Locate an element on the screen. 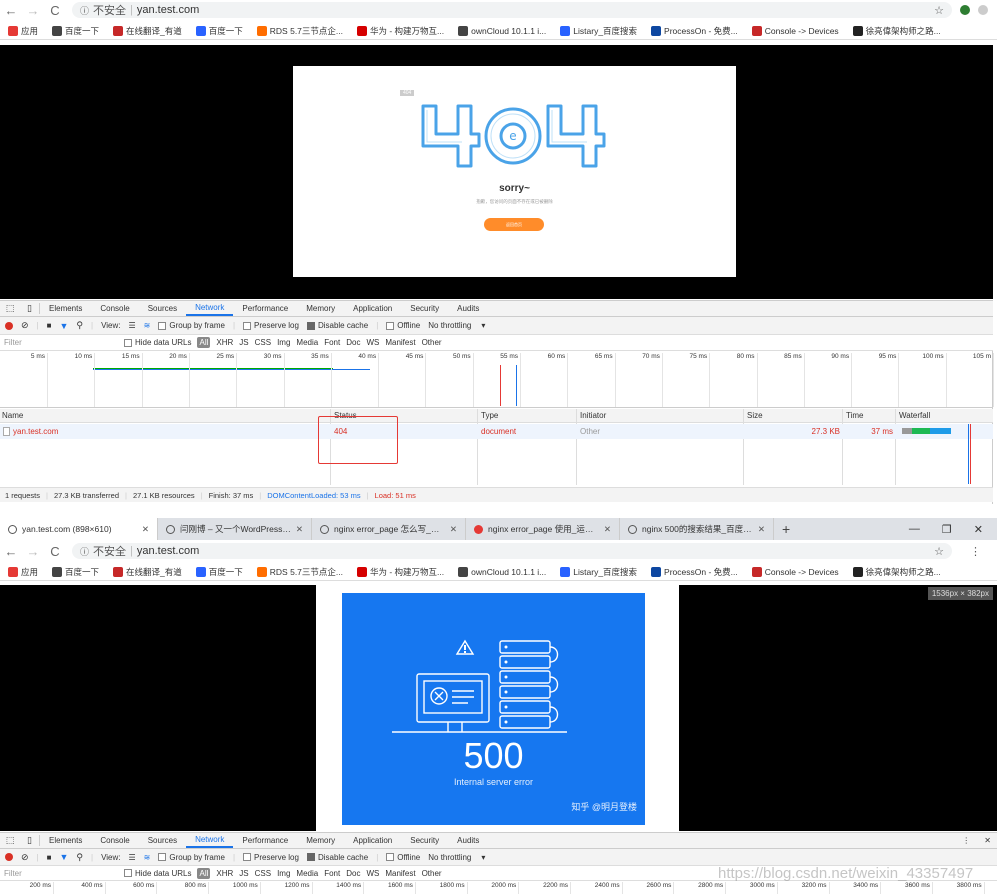  new-tab-icon: + is located at coordinates (786, 529).